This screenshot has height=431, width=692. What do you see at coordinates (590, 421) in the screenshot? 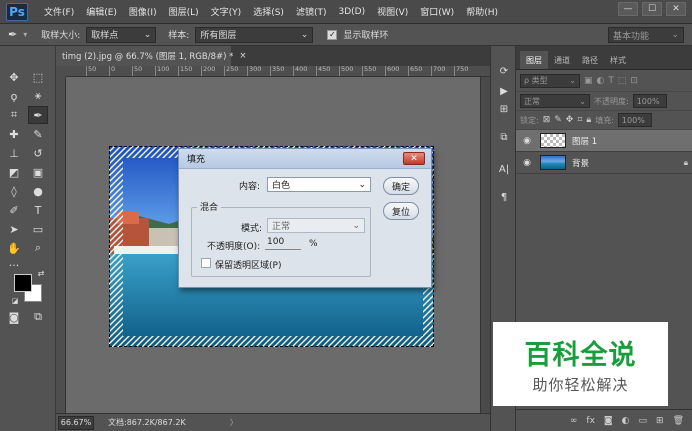
I see `layer-style-icon: fx` at bounding box center [590, 421].